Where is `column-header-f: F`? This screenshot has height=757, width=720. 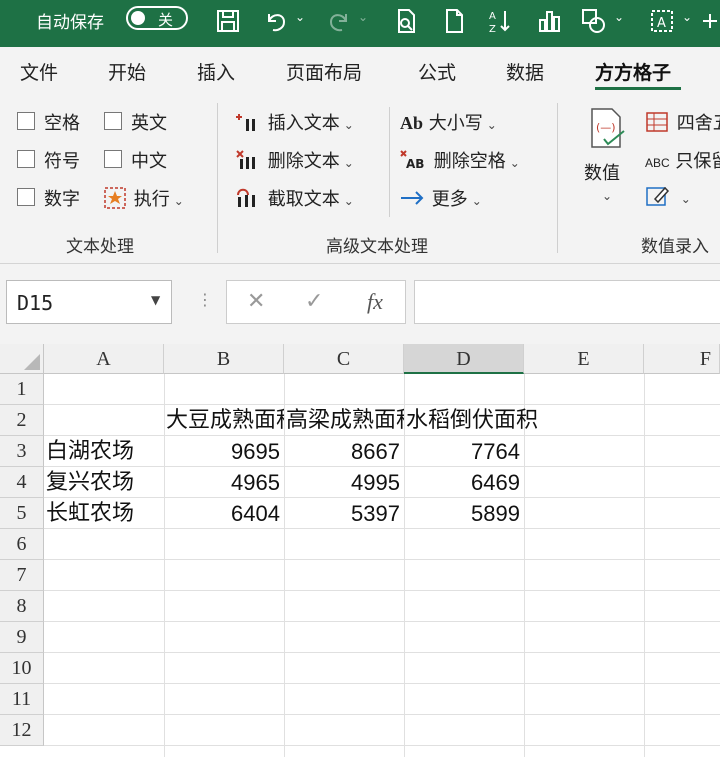
column-header-f: F is located at coordinates (682, 359).